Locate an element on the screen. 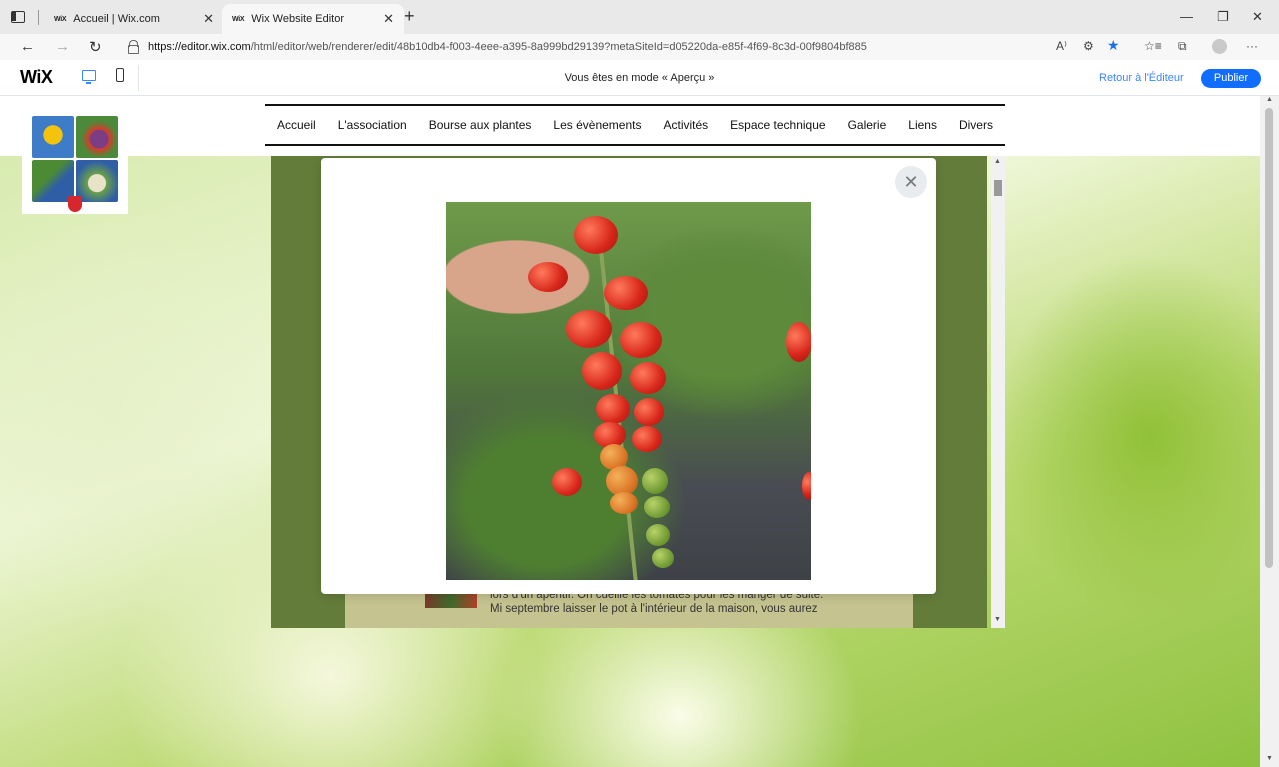 This screenshot has width=1279, height=767. site-logo is located at coordinates (75, 164).